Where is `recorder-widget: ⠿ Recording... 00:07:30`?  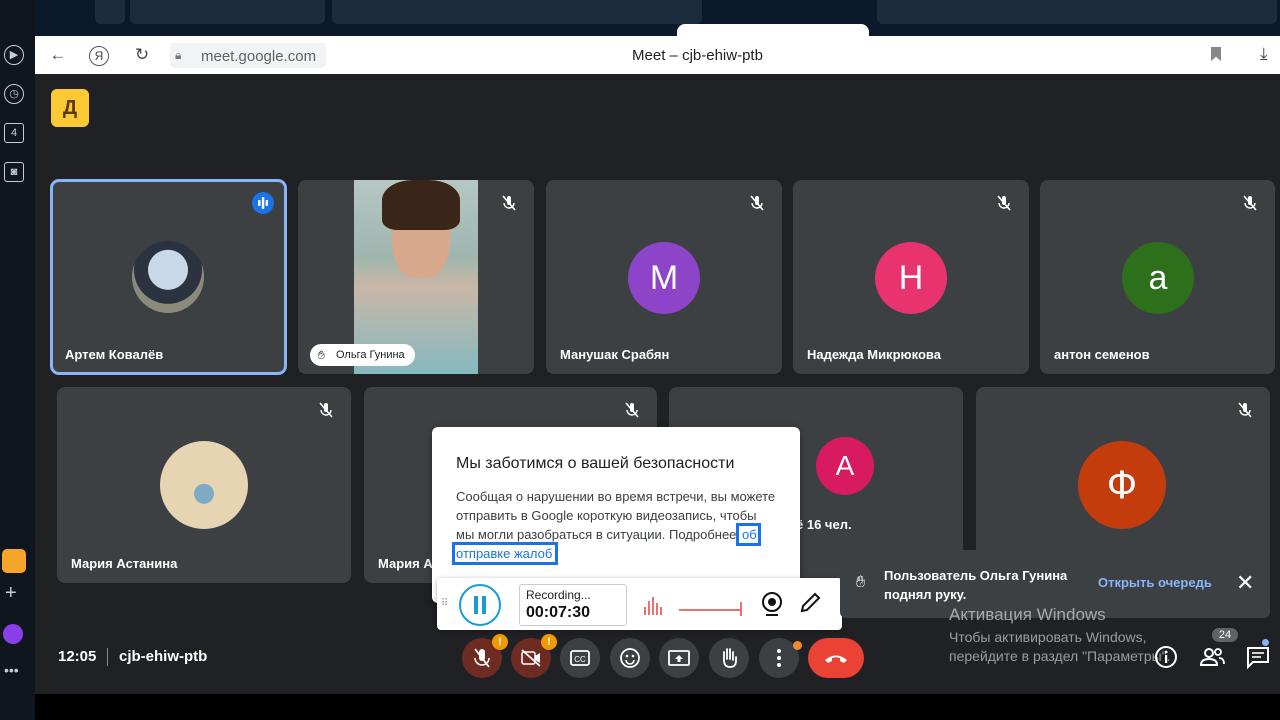
recorder-widget: ⠿ Recording... 00:07:30 is located at coordinates (639, 604).